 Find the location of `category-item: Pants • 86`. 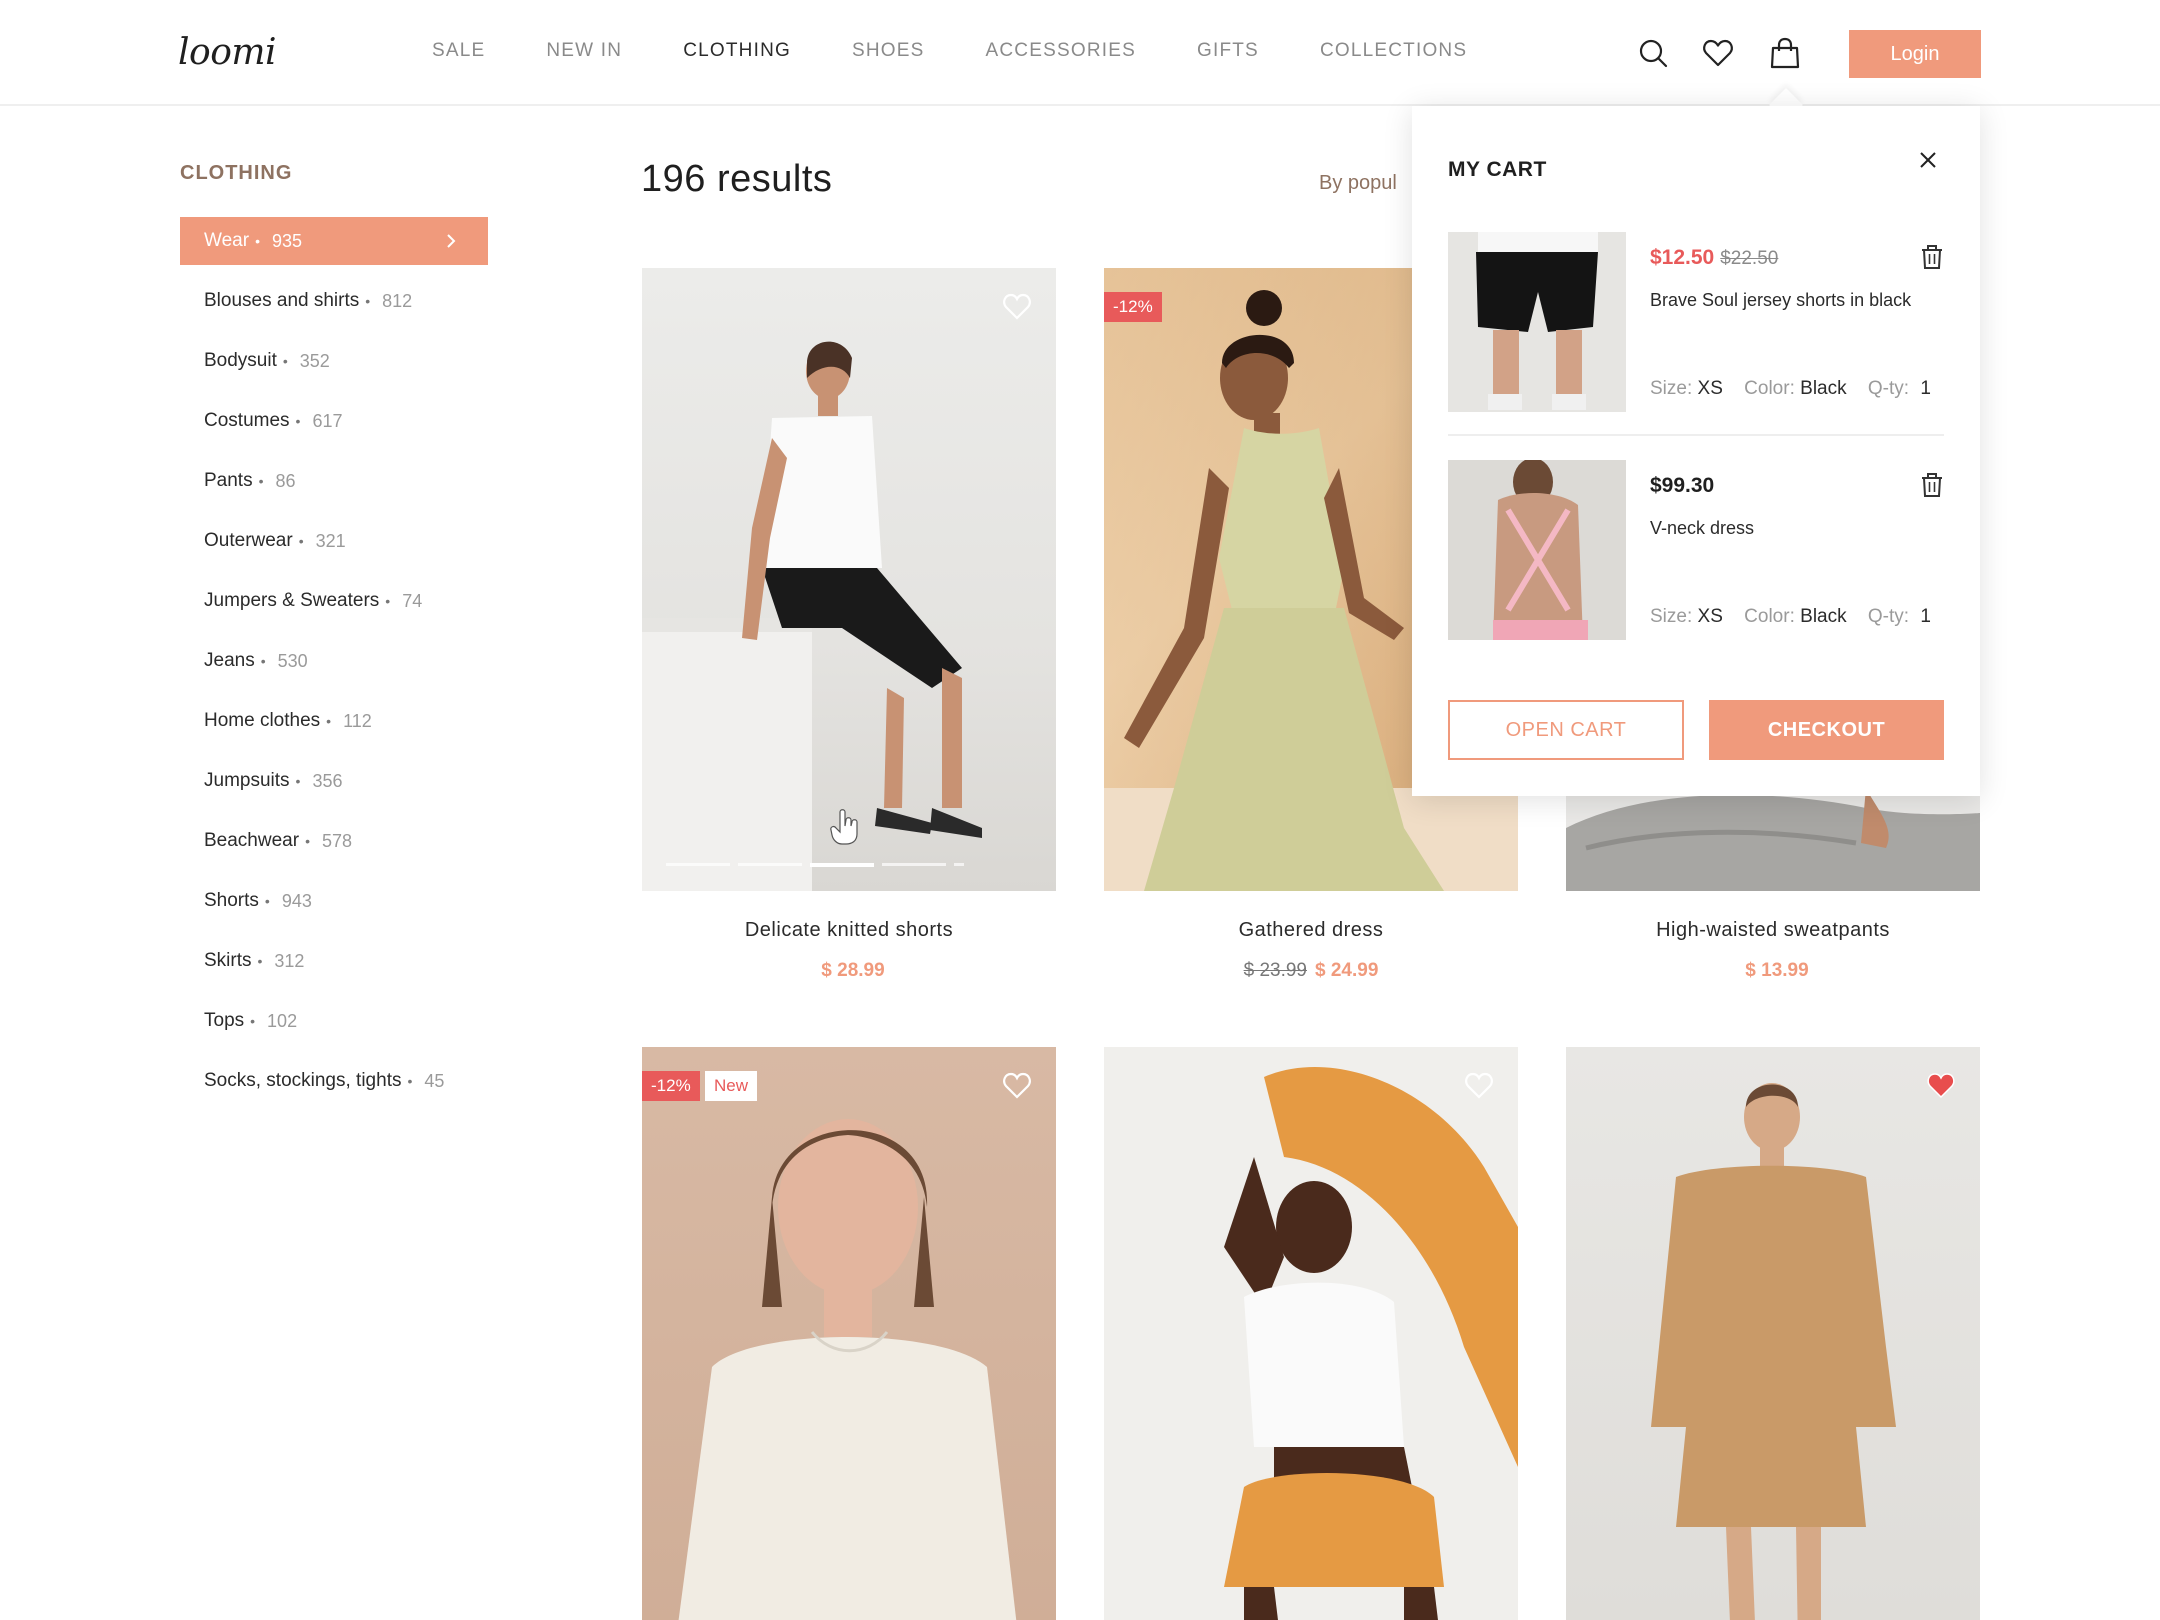

category-item: Pants • 86 is located at coordinates (334, 481).